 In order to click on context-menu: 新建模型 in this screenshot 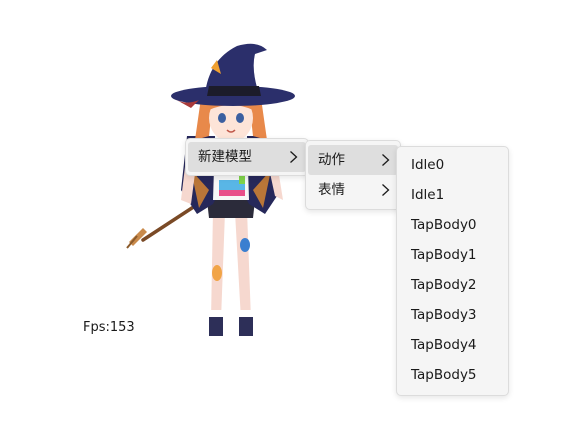, I will do `click(247, 157)`.